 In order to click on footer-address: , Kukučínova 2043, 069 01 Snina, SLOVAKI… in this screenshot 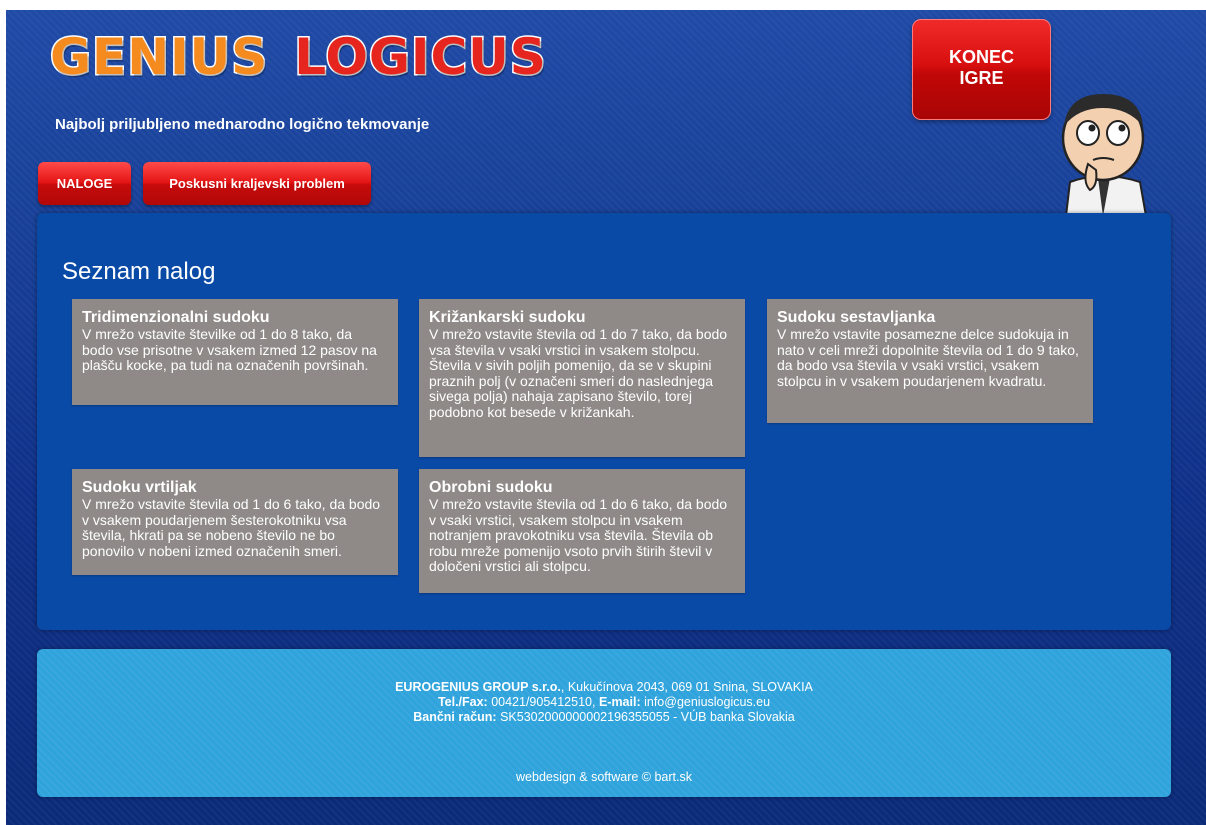, I will do `click(686, 687)`.